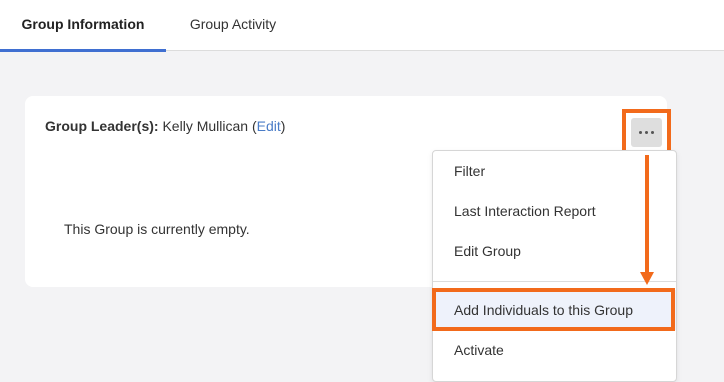 The width and height of the screenshot is (724, 382). What do you see at coordinates (554, 251) in the screenshot?
I see `menu-item-edit-group: Edit Group` at bounding box center [554, 251].